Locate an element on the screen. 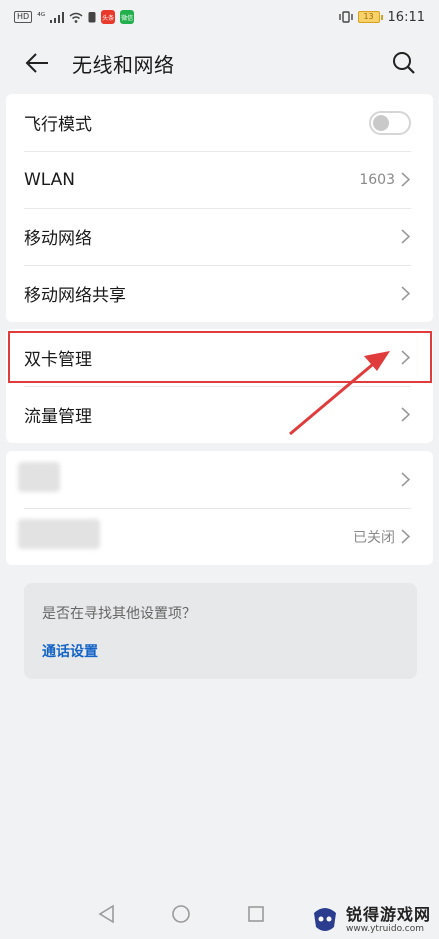  blurred-setting-label is located at coordinates (209, 479).